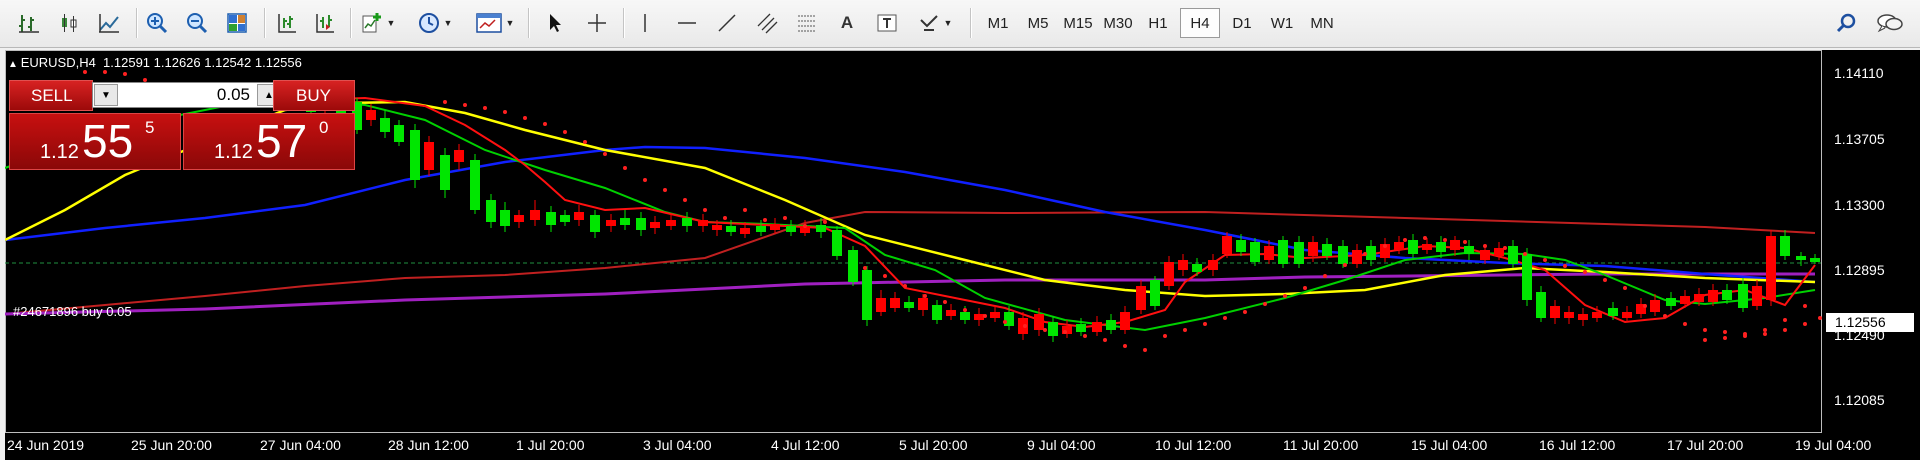 The image size is (1920, 460). Describe the element at coordinates (197, 23) in the screenshot. I see `zoom-out-icon` at that location.